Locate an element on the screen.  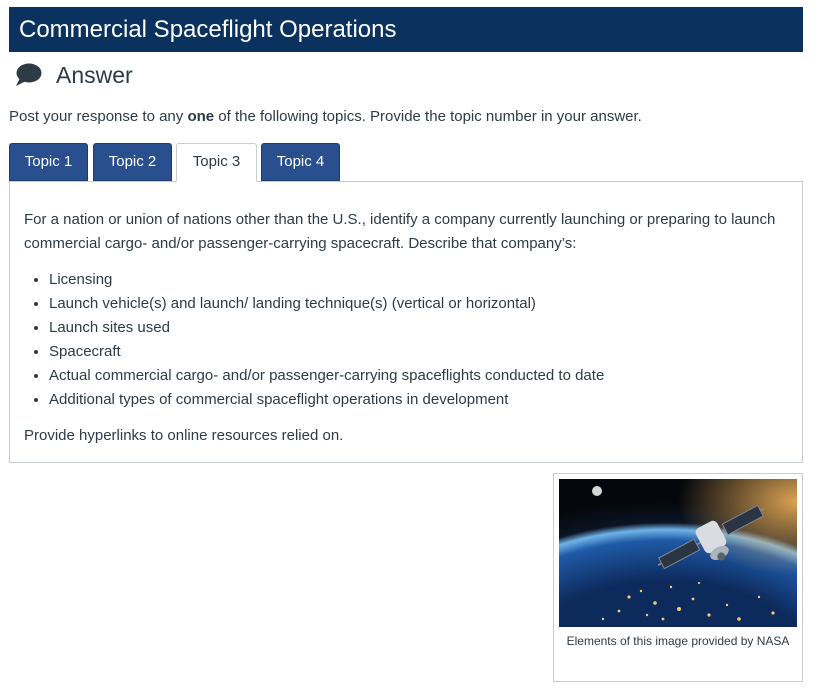
instructions-text-before: Post your response to any is located at coordinates (98, 116).